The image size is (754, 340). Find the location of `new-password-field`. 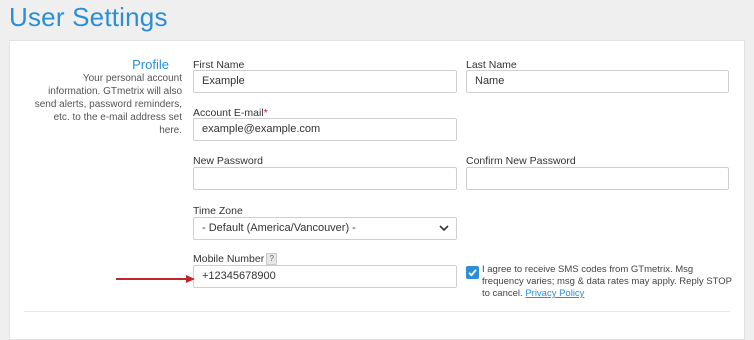

new-password-field is located at coordinates (325, 178).